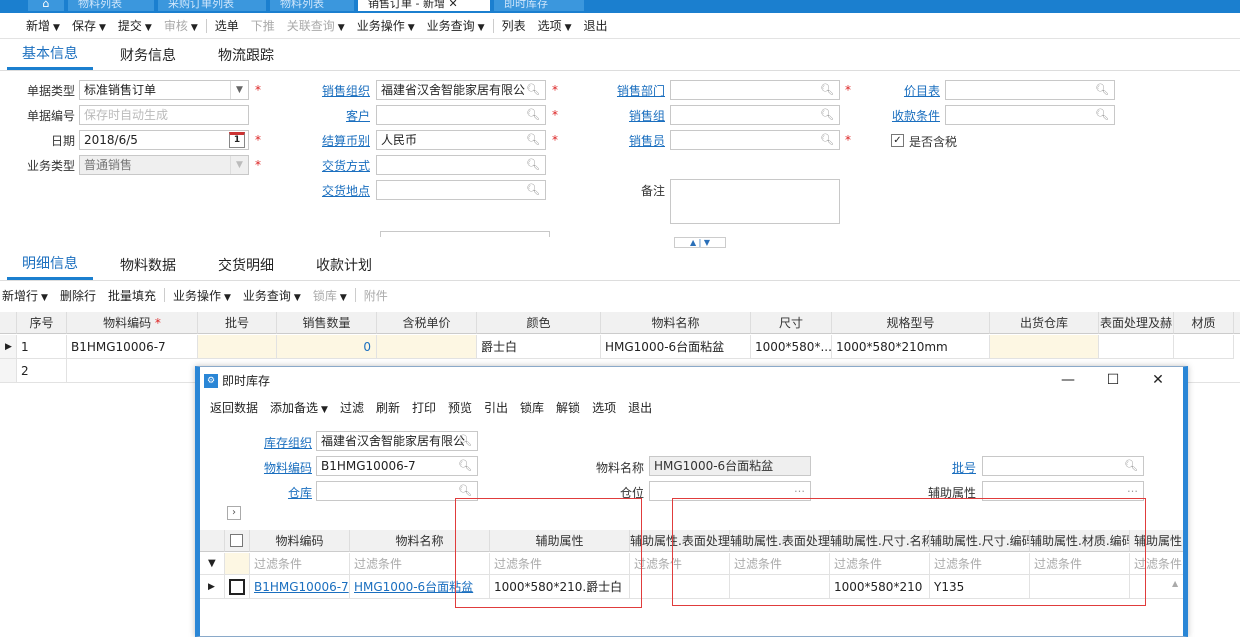 Image resolution: width=1240 pixels, height=637 pixels. What do you see at coordinates (461, 140) in the screenshot?
I see `currency-input: 人民币 🔍︎` at bounding box center [461, 140].